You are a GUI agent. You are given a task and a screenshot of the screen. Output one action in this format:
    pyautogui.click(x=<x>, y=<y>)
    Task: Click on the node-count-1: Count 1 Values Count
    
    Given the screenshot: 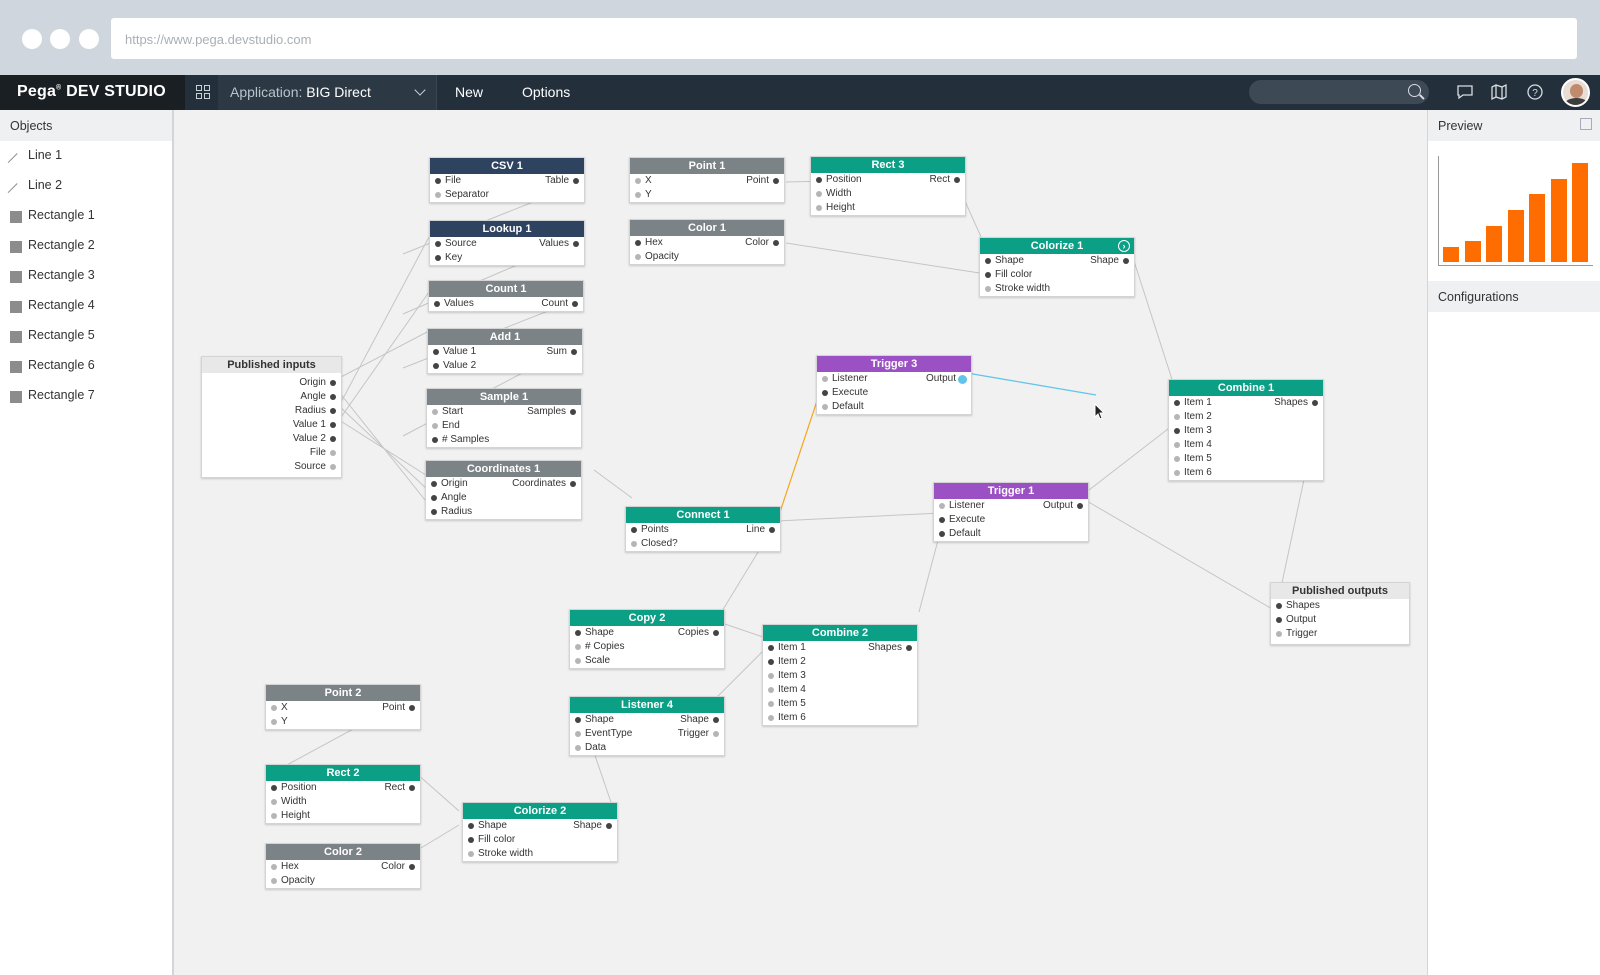 What is the action you would take?
    pyautogui.click(x=506, y=296)
    